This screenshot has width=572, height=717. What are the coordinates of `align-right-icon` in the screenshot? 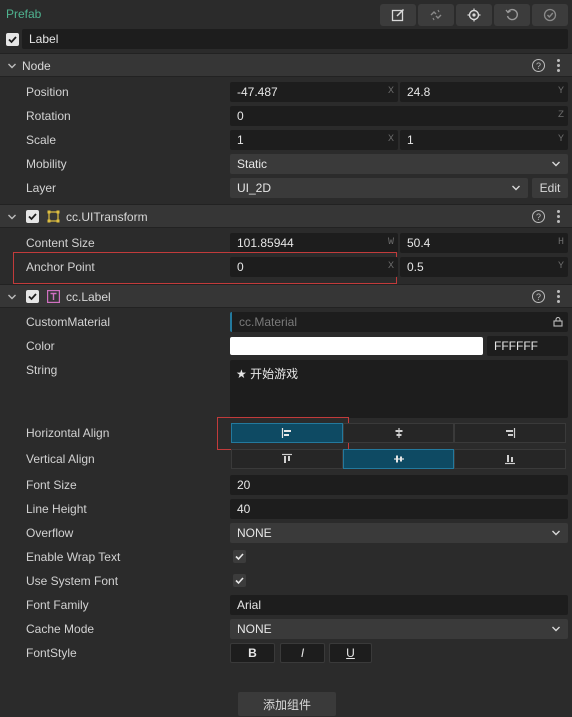 It's located at (511, 433).